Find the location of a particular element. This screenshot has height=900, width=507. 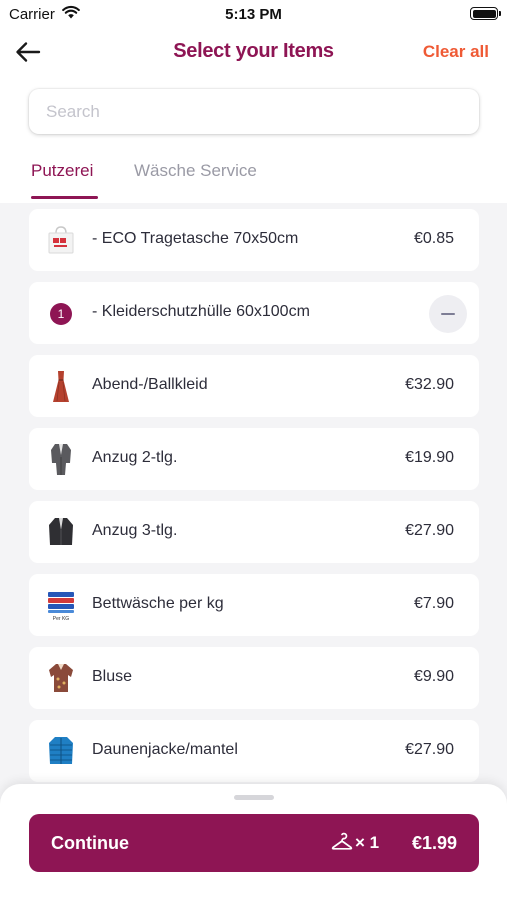

item-price: €32.90 is located at coordinates (429, 384).